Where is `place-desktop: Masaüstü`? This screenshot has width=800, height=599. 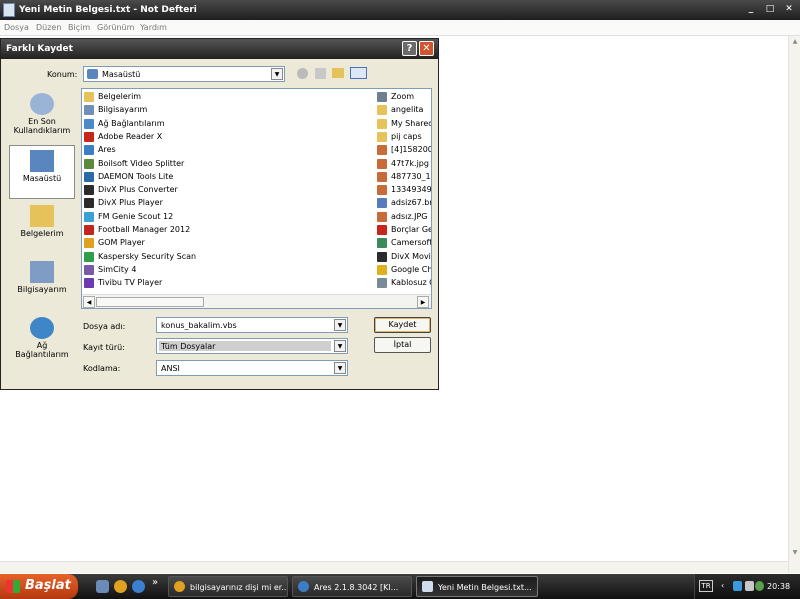
place-desktop: Masaüstü is located at coordinates (42, 172).